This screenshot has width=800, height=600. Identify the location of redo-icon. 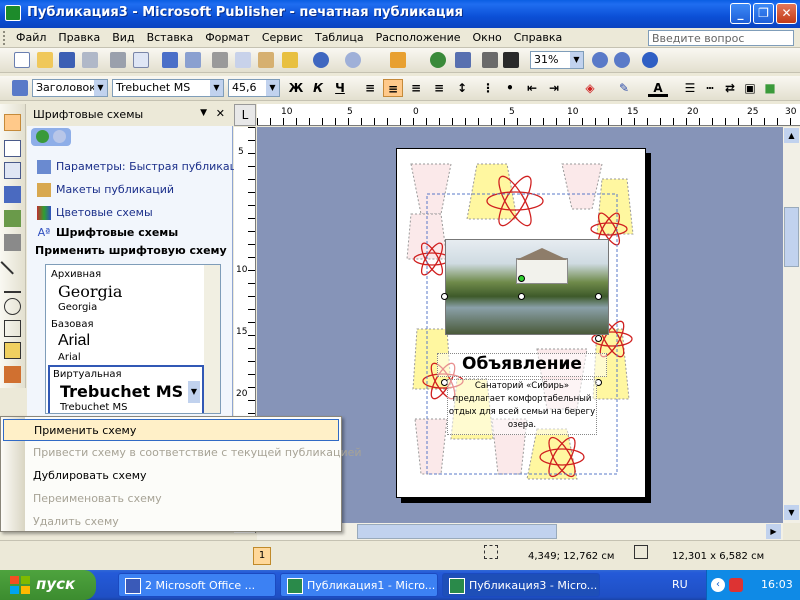
(353, 60).